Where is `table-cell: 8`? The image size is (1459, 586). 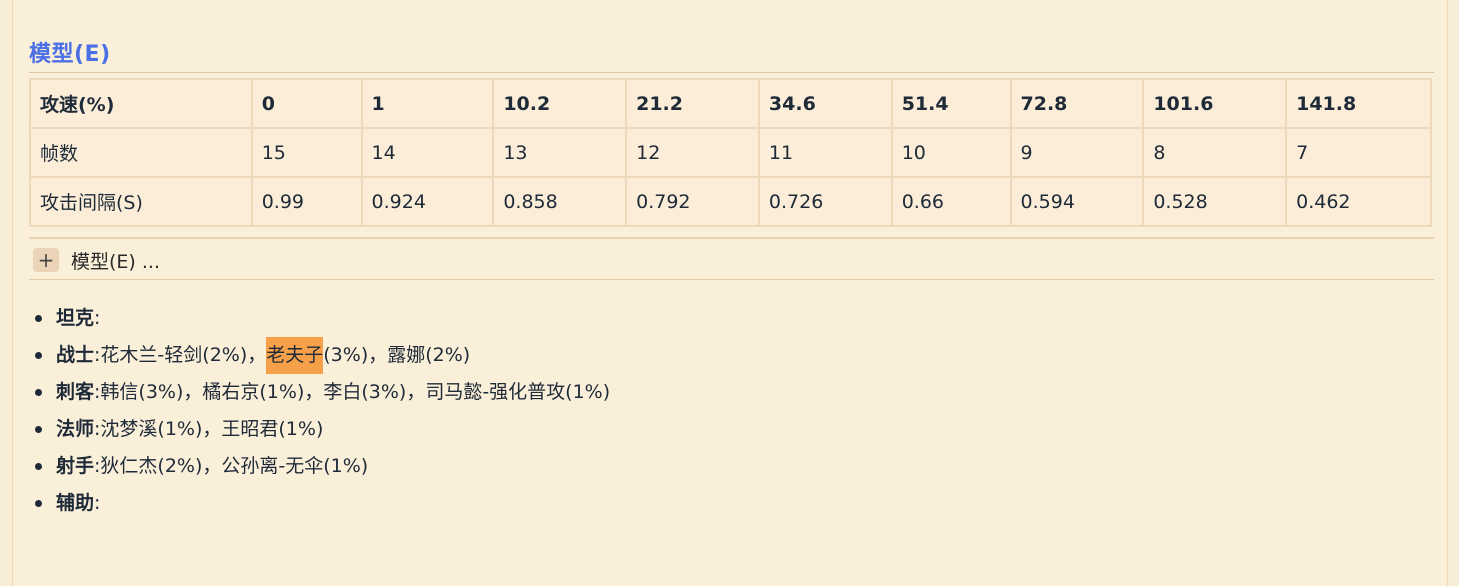
table-cell: 8 is located at coordinates (1215, 152).